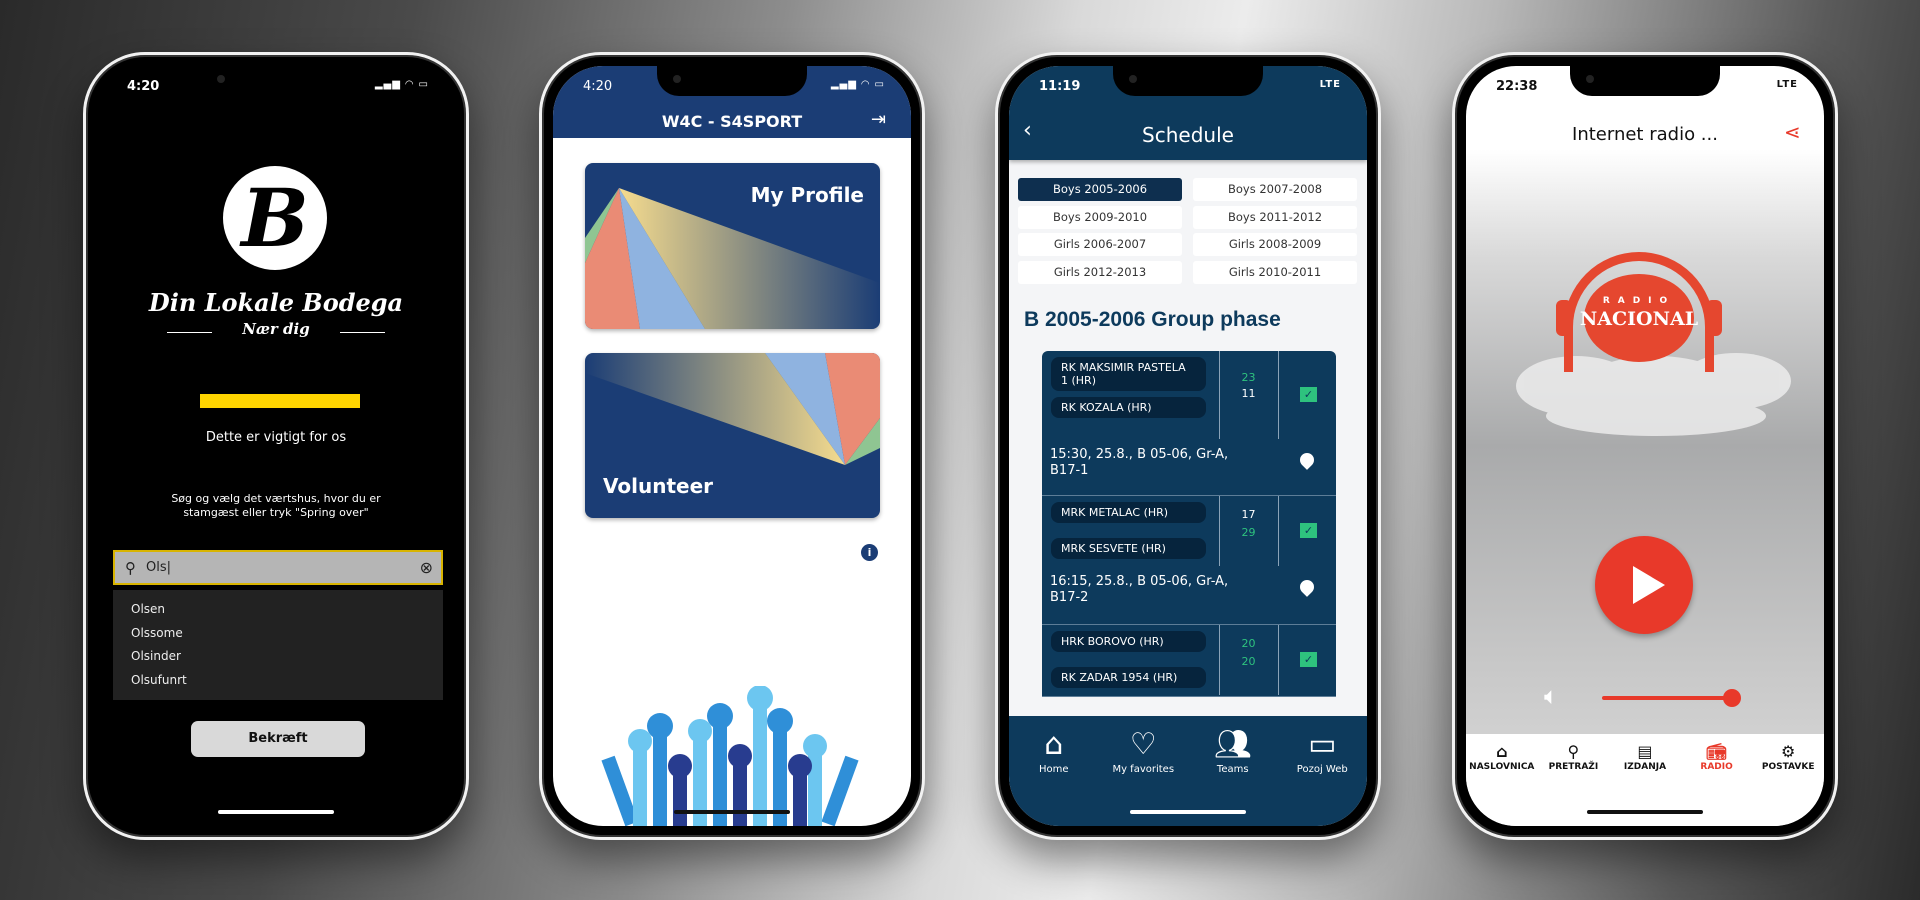 The height and width of the screenshot is (900, 1920). What do you see at coordinates (732, 246) in the screenshot?
I see `my-profile-card: My Profile` at bounding box center [732, 246].